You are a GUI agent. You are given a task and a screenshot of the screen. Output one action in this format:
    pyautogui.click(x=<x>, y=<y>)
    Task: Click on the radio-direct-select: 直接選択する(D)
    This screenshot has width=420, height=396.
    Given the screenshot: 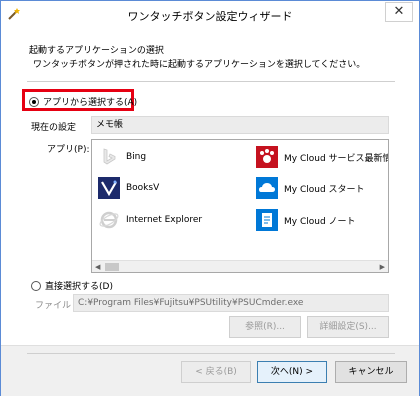 What is the action you would take?
    pyautogui.click(x=72, y=285)
    